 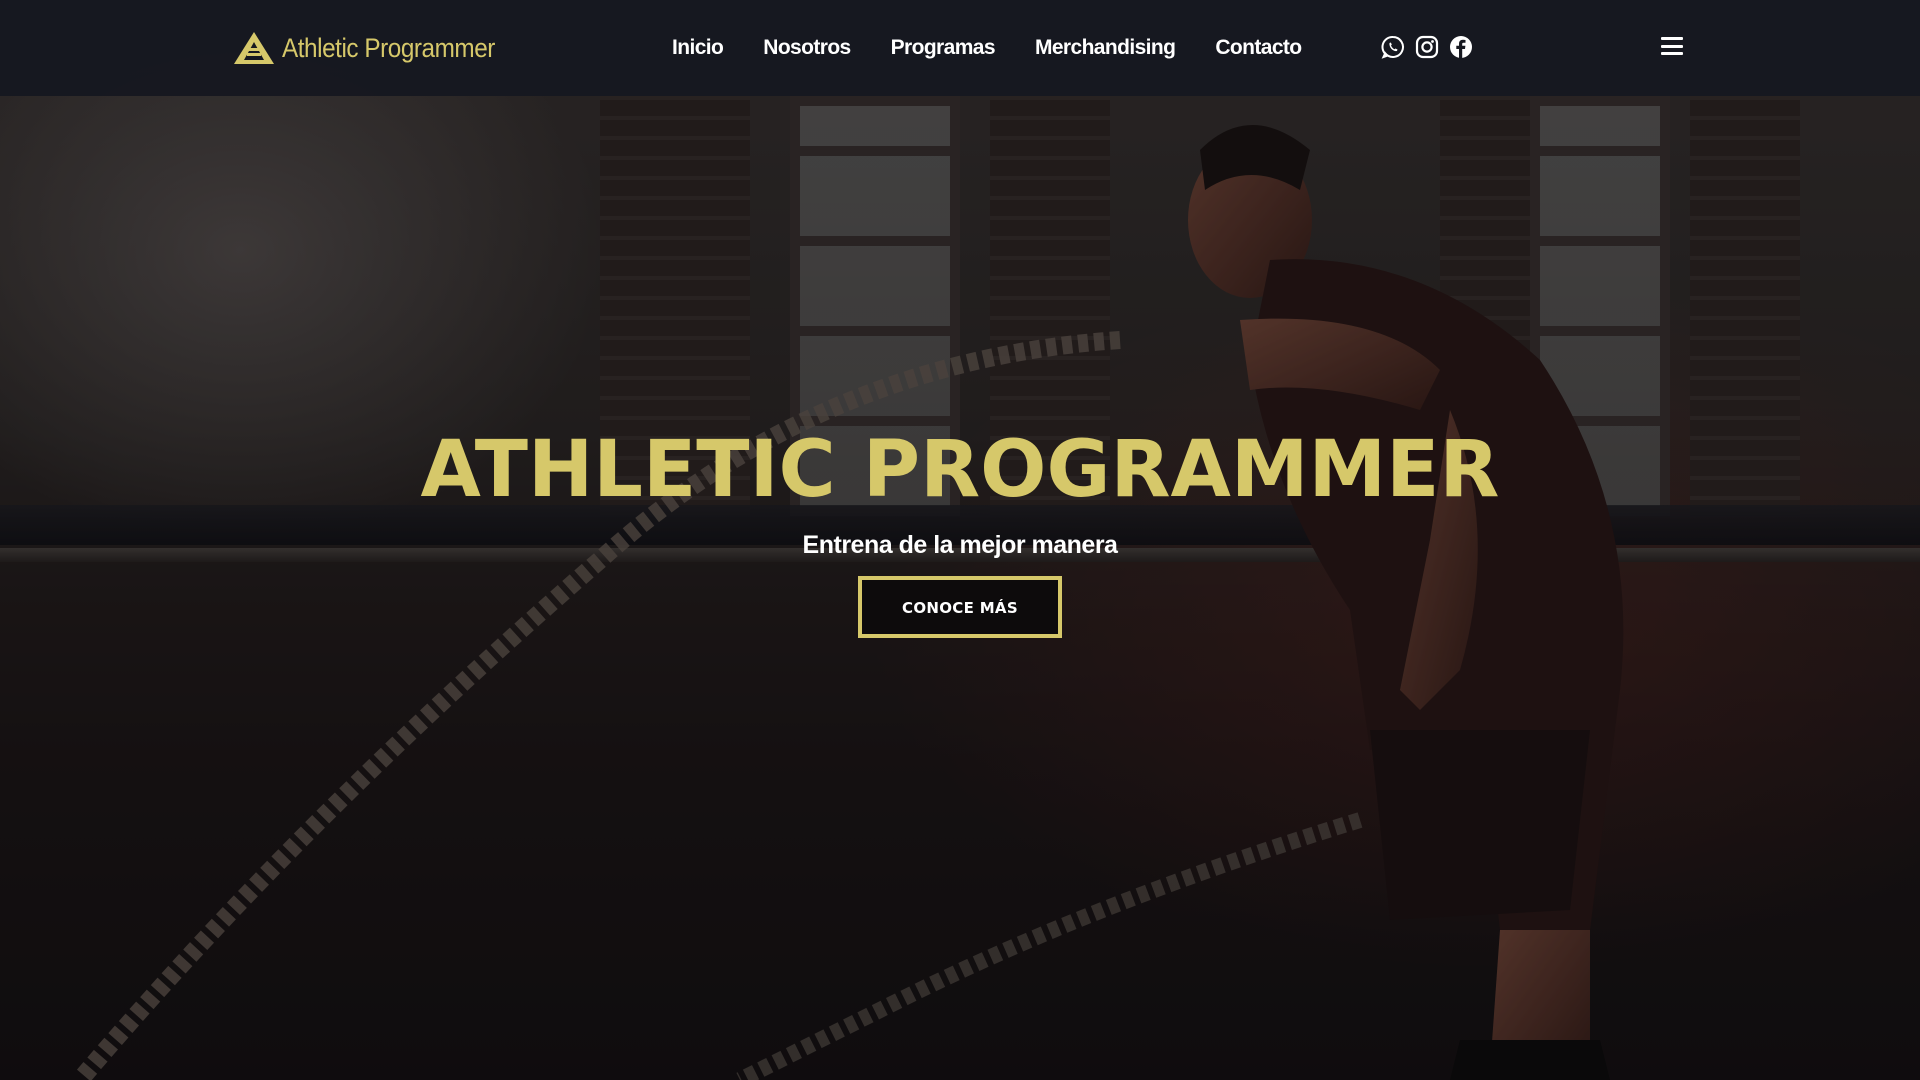 I want to click on instagram-icon, so click(x=1427, y=47).